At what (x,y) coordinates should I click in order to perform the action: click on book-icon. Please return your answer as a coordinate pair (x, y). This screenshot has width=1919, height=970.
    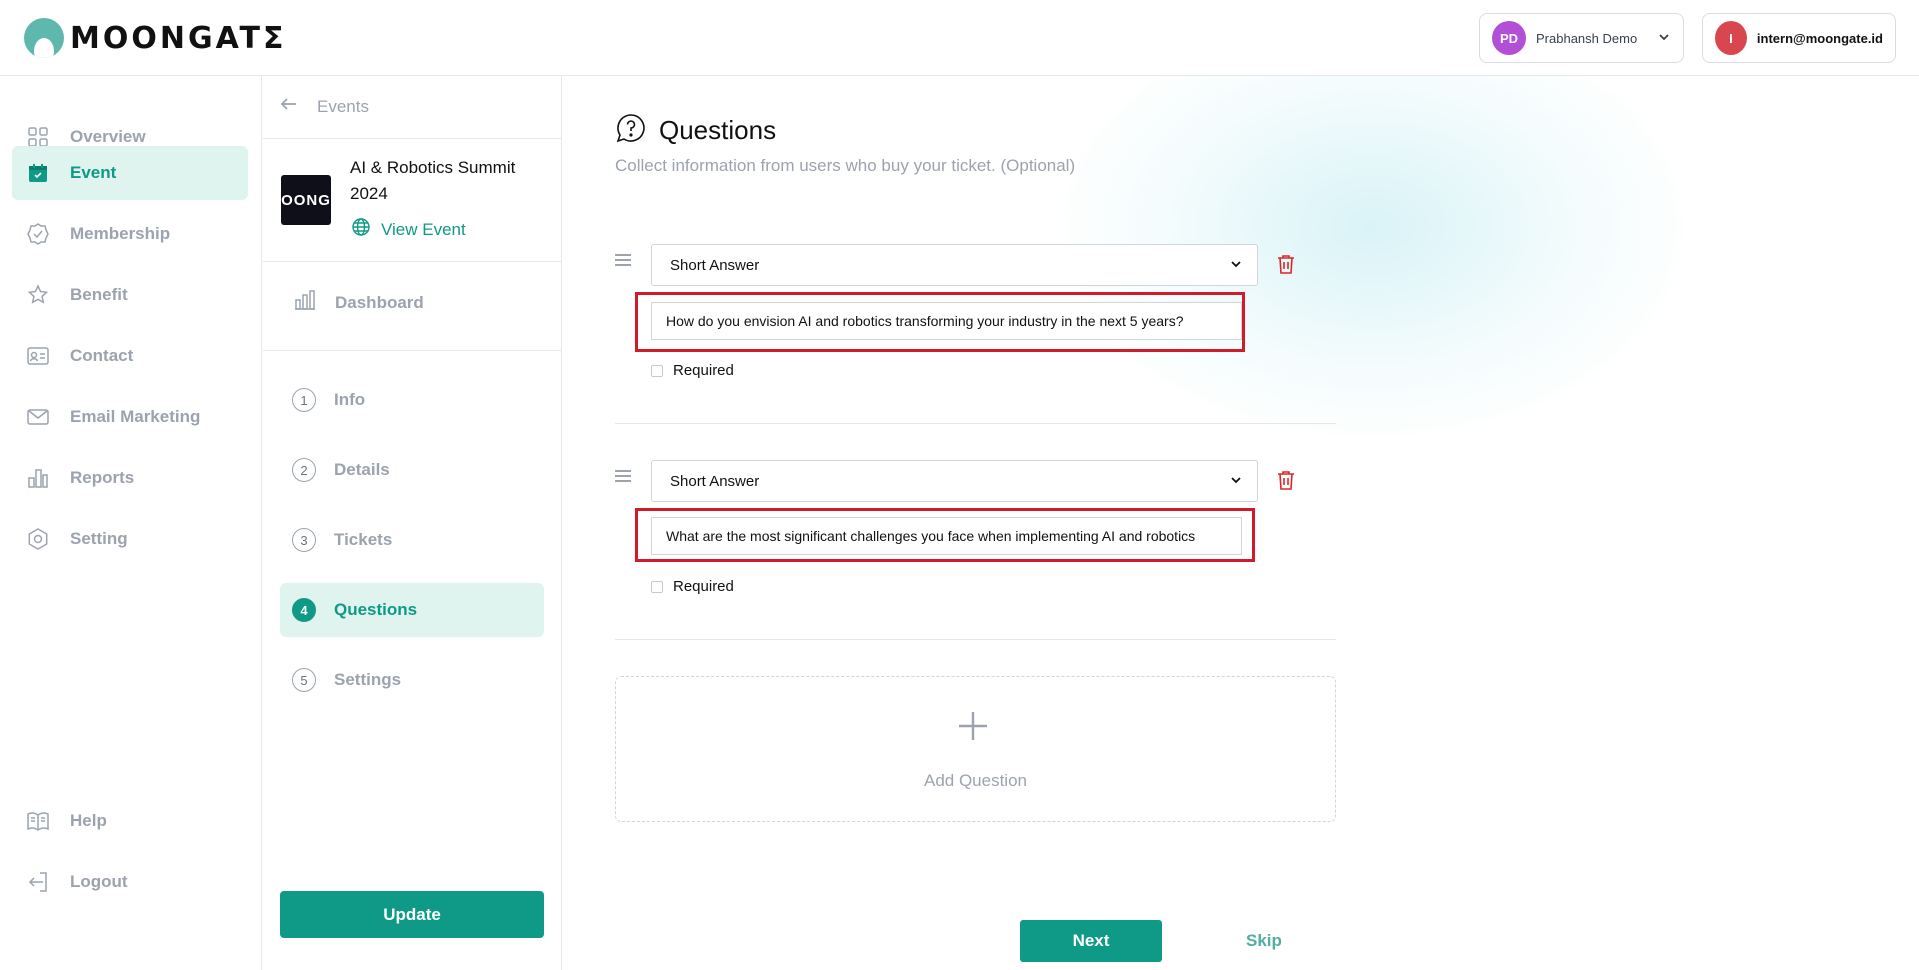
    Looking at the image, I should click on (38, 821).